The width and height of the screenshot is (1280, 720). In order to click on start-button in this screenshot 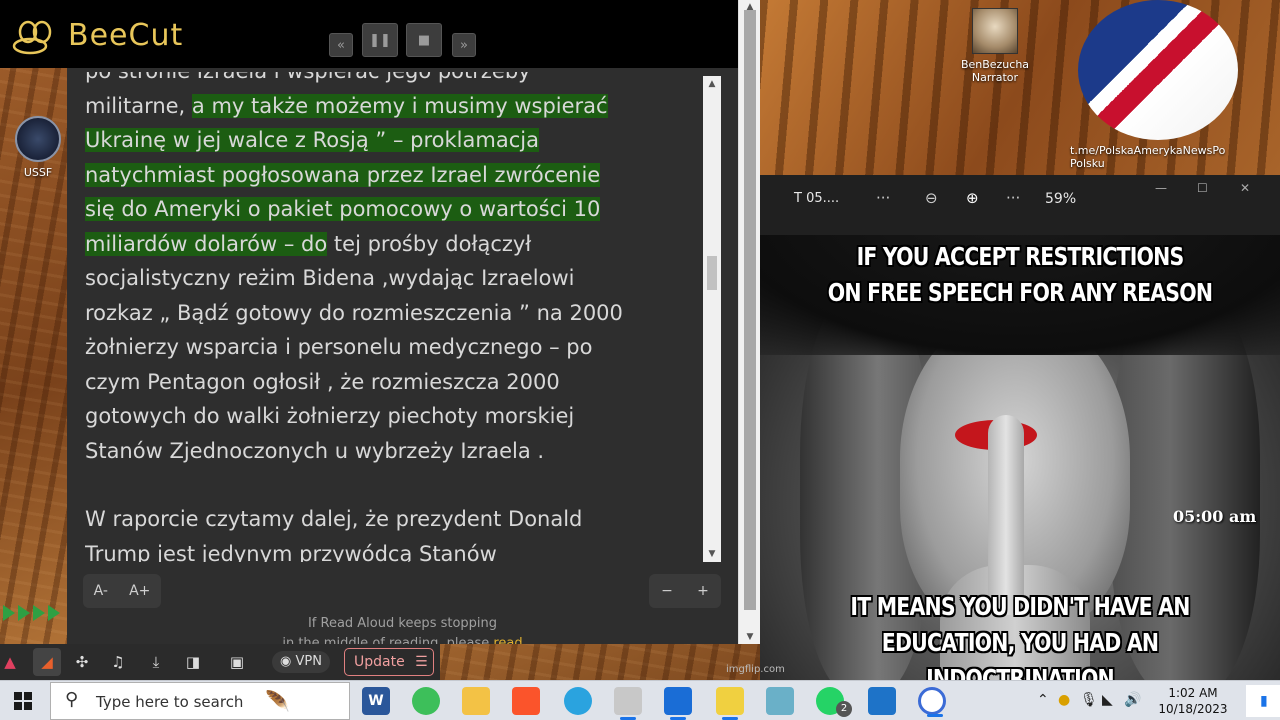, I will do `click(23, 701)`.